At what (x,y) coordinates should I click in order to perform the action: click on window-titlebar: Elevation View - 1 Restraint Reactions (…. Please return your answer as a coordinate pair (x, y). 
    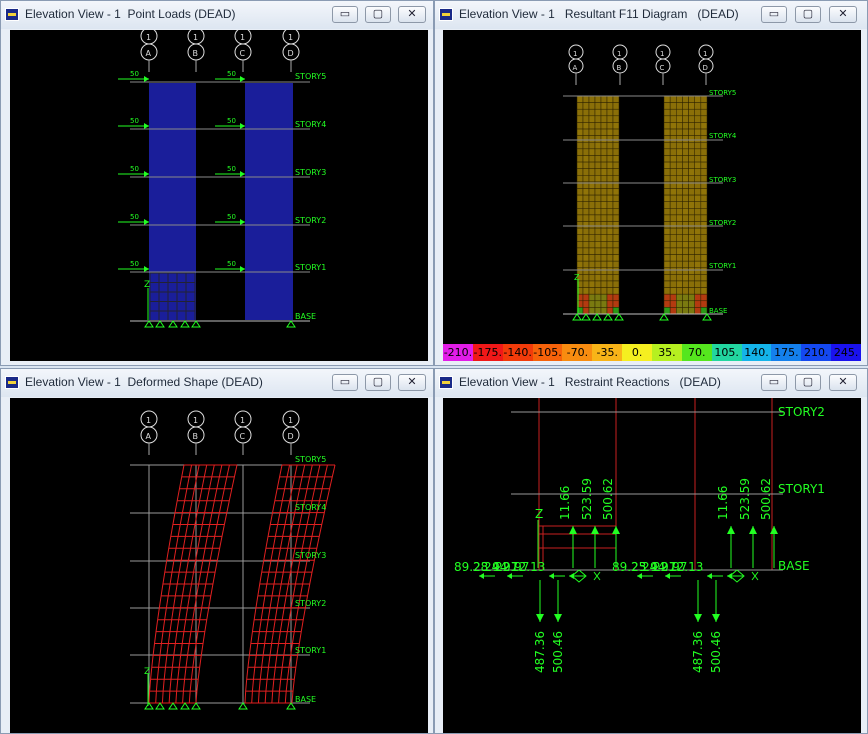
    Looking at the image, I should click on (651, 383).